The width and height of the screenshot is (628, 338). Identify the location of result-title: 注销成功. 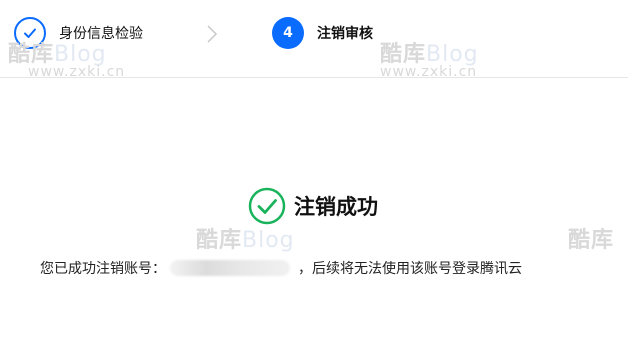
(313, 206).